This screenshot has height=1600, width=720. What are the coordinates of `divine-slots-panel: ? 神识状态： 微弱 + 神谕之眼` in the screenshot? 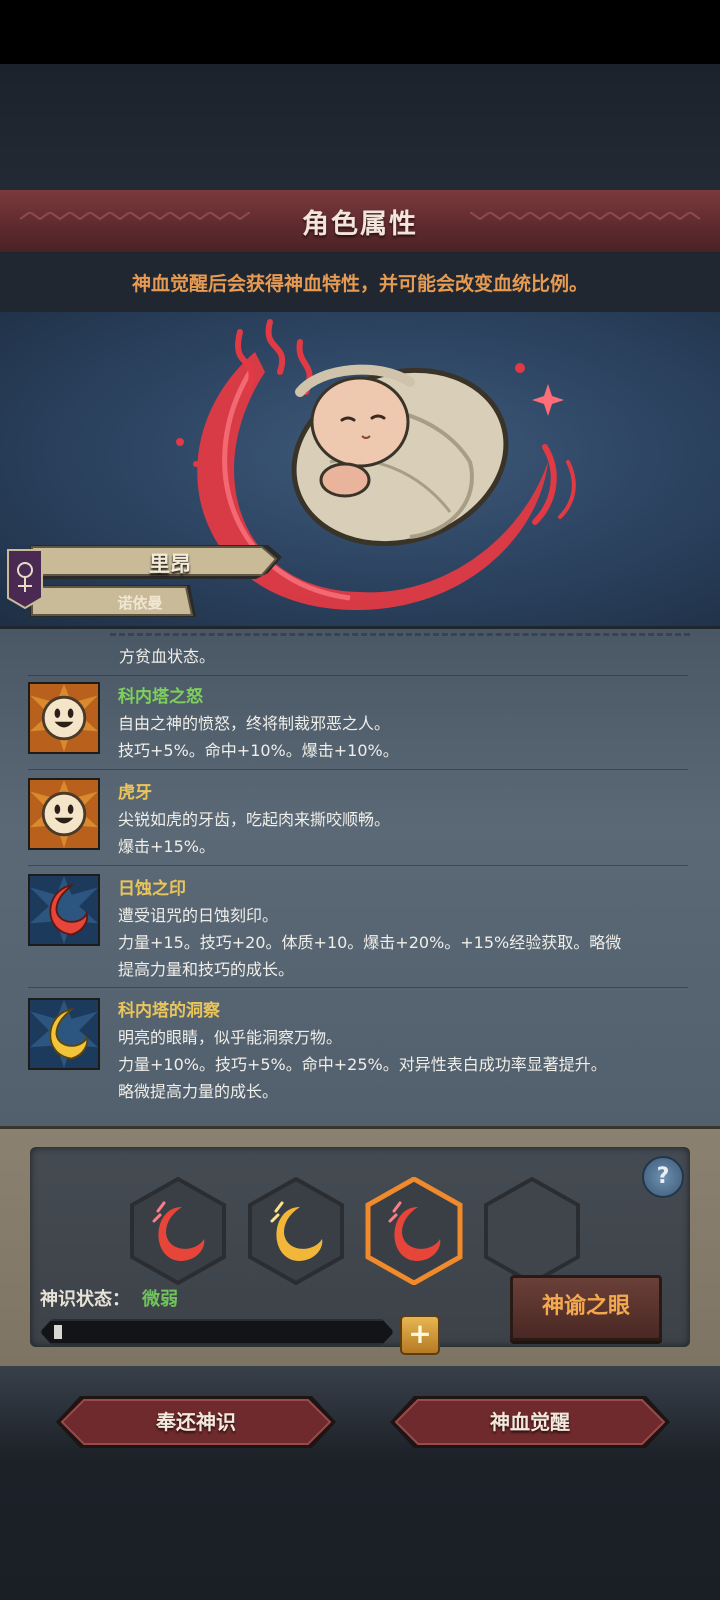 It's located at (360, 1251).